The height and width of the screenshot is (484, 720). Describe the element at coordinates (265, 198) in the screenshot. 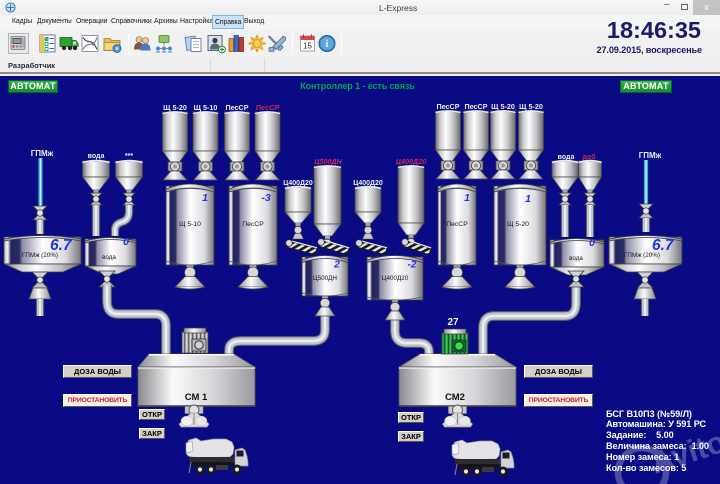

I see `svg-text: -3` at that location.